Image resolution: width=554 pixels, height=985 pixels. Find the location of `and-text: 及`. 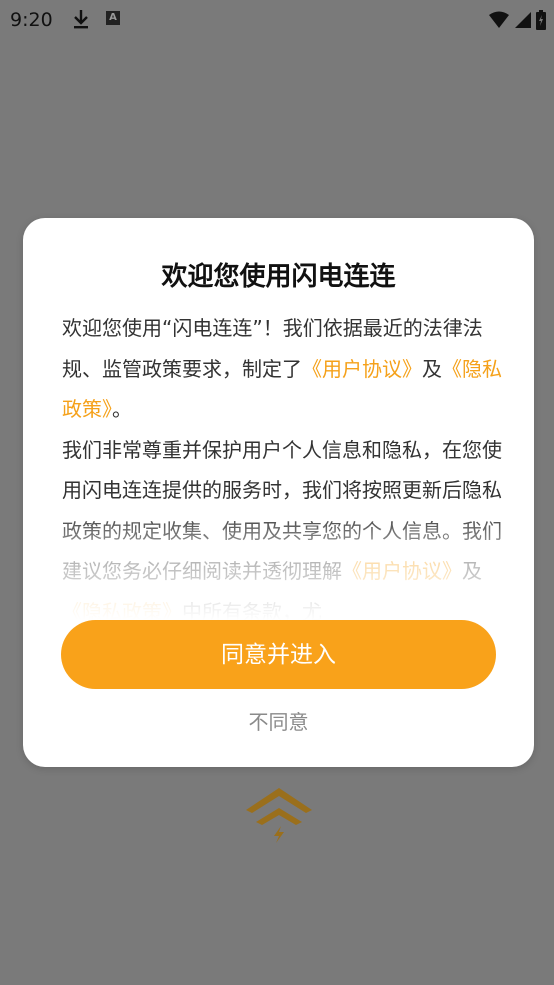

and-text: 及 is located at coordinates (432, 368).